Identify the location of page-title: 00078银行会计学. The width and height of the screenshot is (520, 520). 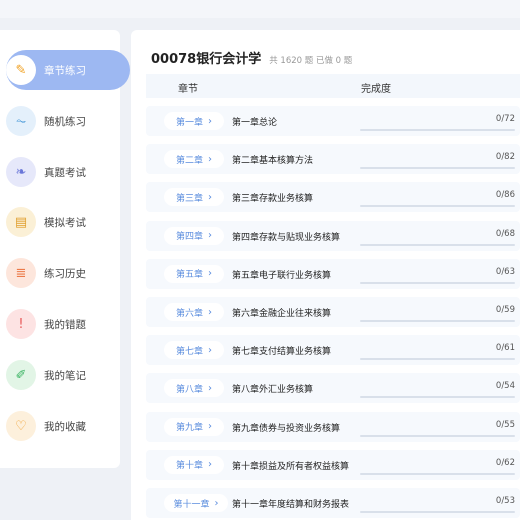
(206, 59).